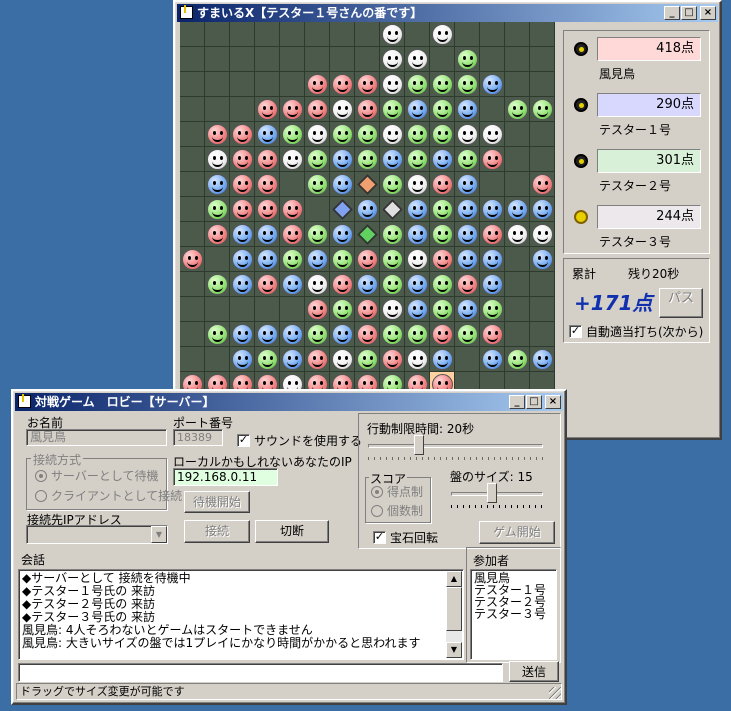 Image resolution: width=731 pixels, height=711 pixels. What do you see at coordinates (405, 537) in the screenshot?
I see `gem-rotate-checkbox: ✓ 宝石回転` at bounding box center [405, 537].